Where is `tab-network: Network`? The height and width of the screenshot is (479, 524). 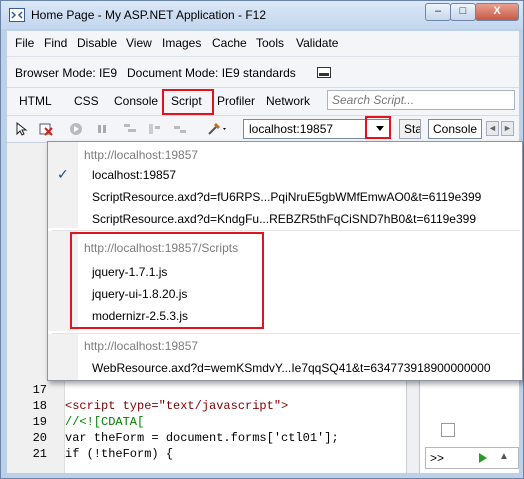 tab-network: Network is located at coordinates (288, 101).